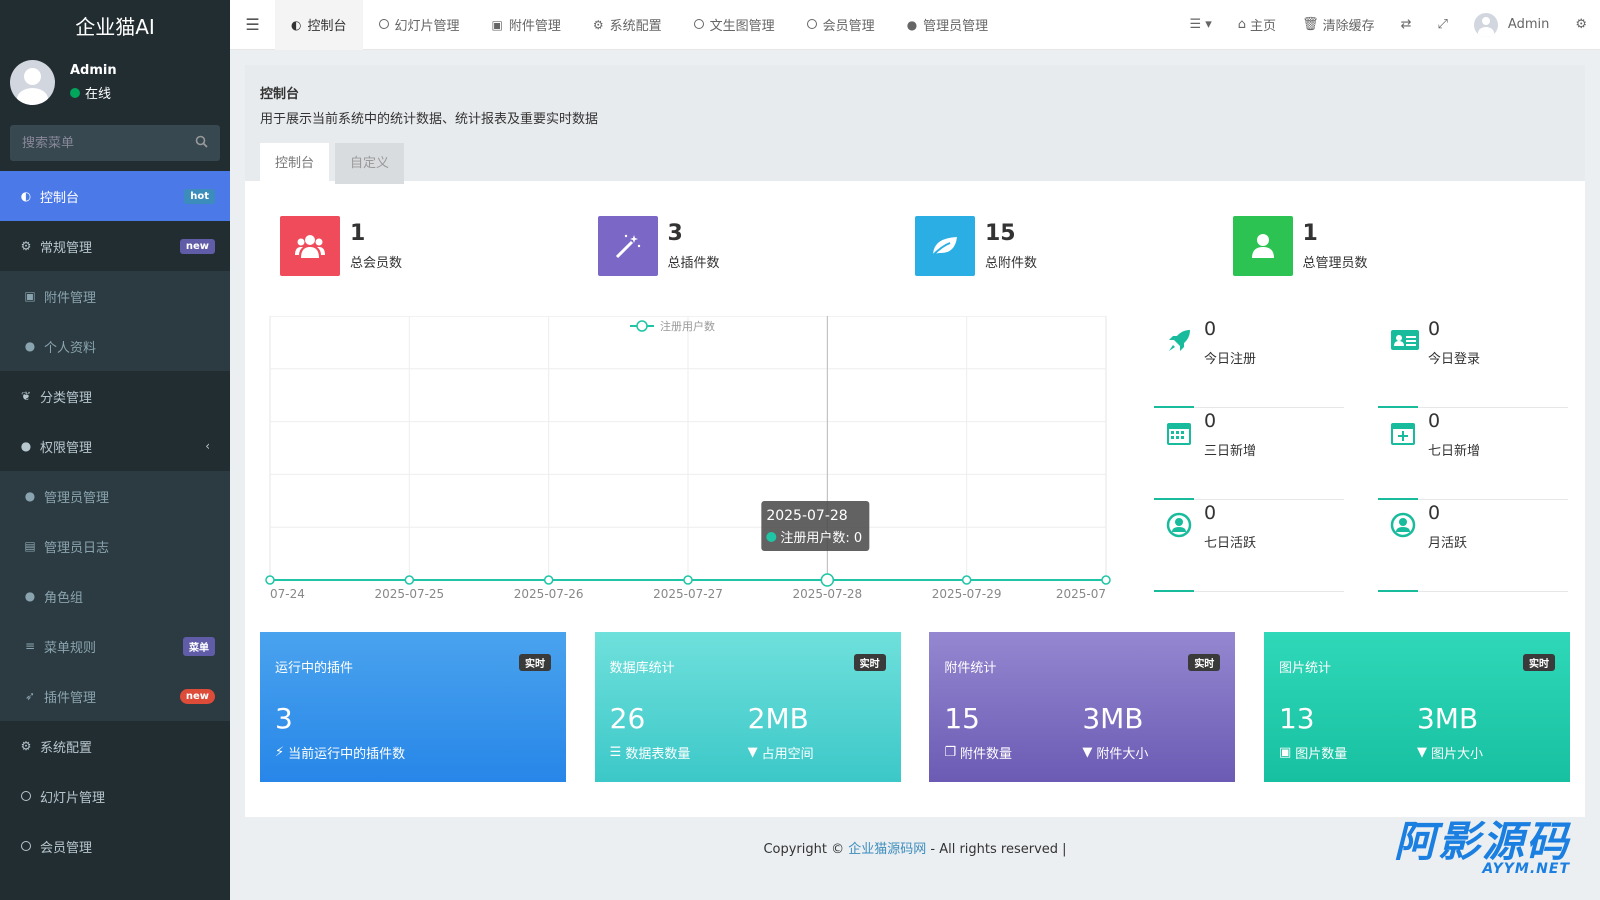  What do you see at coordinates (627, 246) in the screenshot?
I see `magic-wand-icon` at bounding box center [627, 246].